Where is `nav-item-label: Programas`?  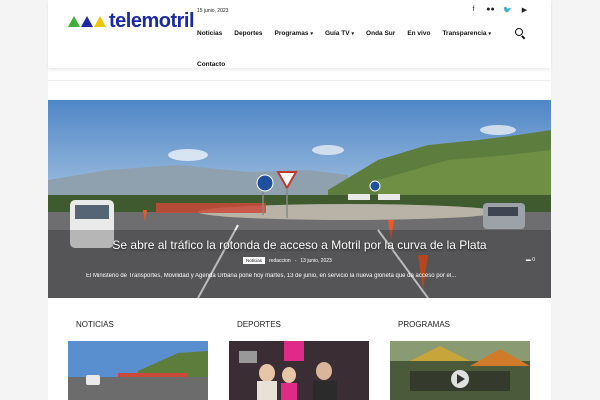
nav-item-label: Programas is located at coordinates (291, 33).